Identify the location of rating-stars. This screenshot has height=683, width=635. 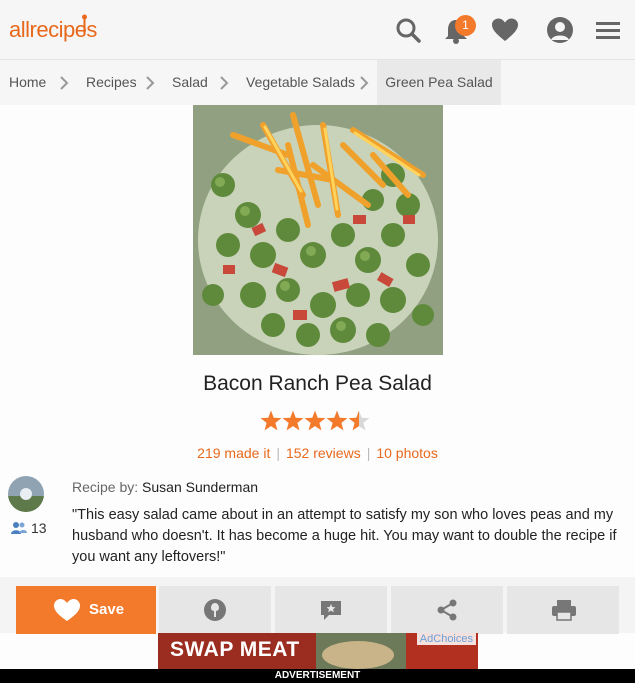
(315, 421).